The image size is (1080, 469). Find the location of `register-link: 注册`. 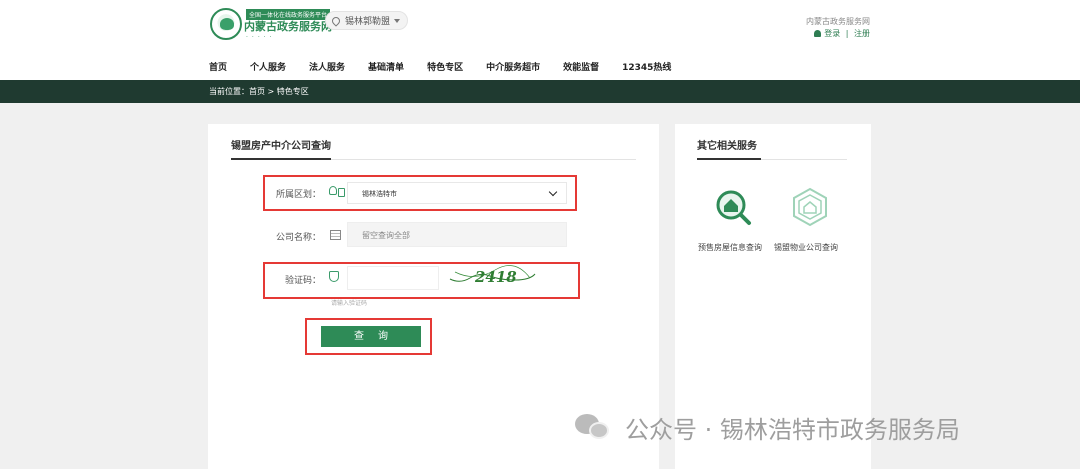

register-link: 注册 is located at coordinates (862, 33).